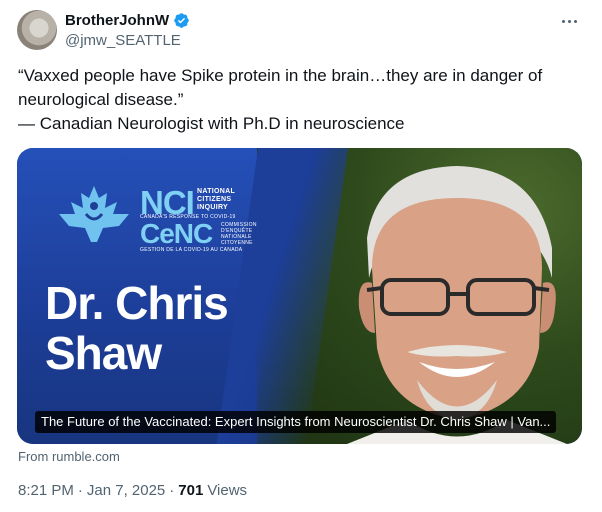 Image resolution: width=602 pixels, height=512 pixels. What do you see at coordinates (137, 303) in the screenshot?
I see `card-headline-line: Dr. Chris` at bounding box center [137, 303].